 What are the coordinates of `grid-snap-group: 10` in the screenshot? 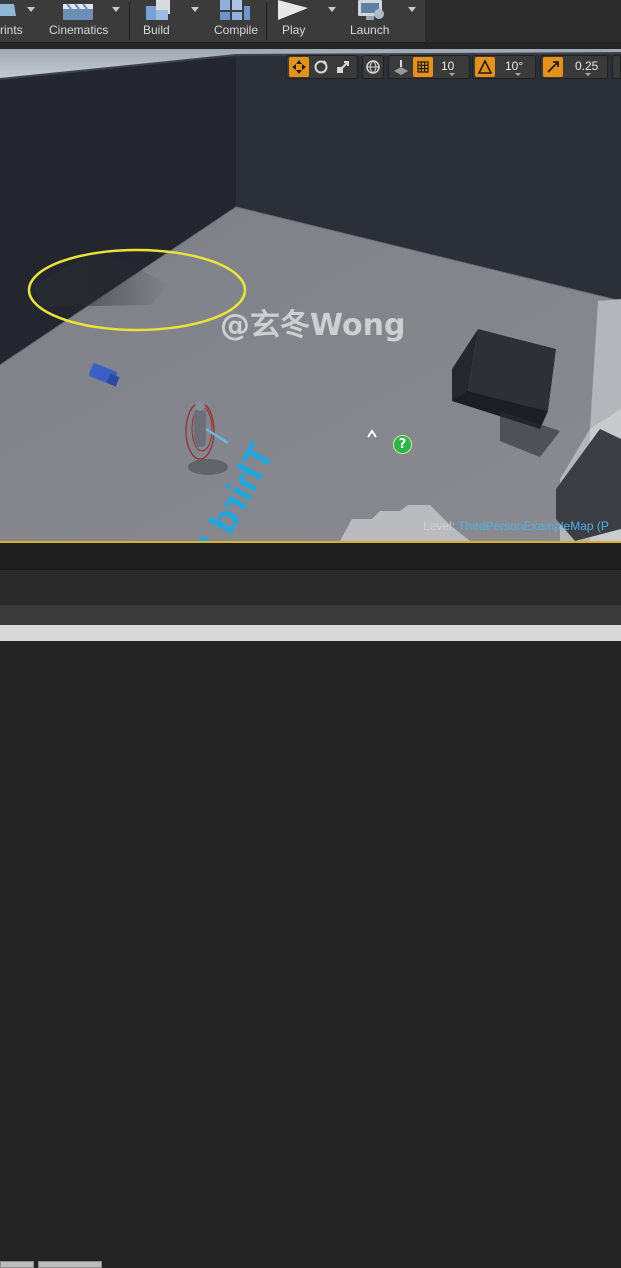 It's located at (429, 67).